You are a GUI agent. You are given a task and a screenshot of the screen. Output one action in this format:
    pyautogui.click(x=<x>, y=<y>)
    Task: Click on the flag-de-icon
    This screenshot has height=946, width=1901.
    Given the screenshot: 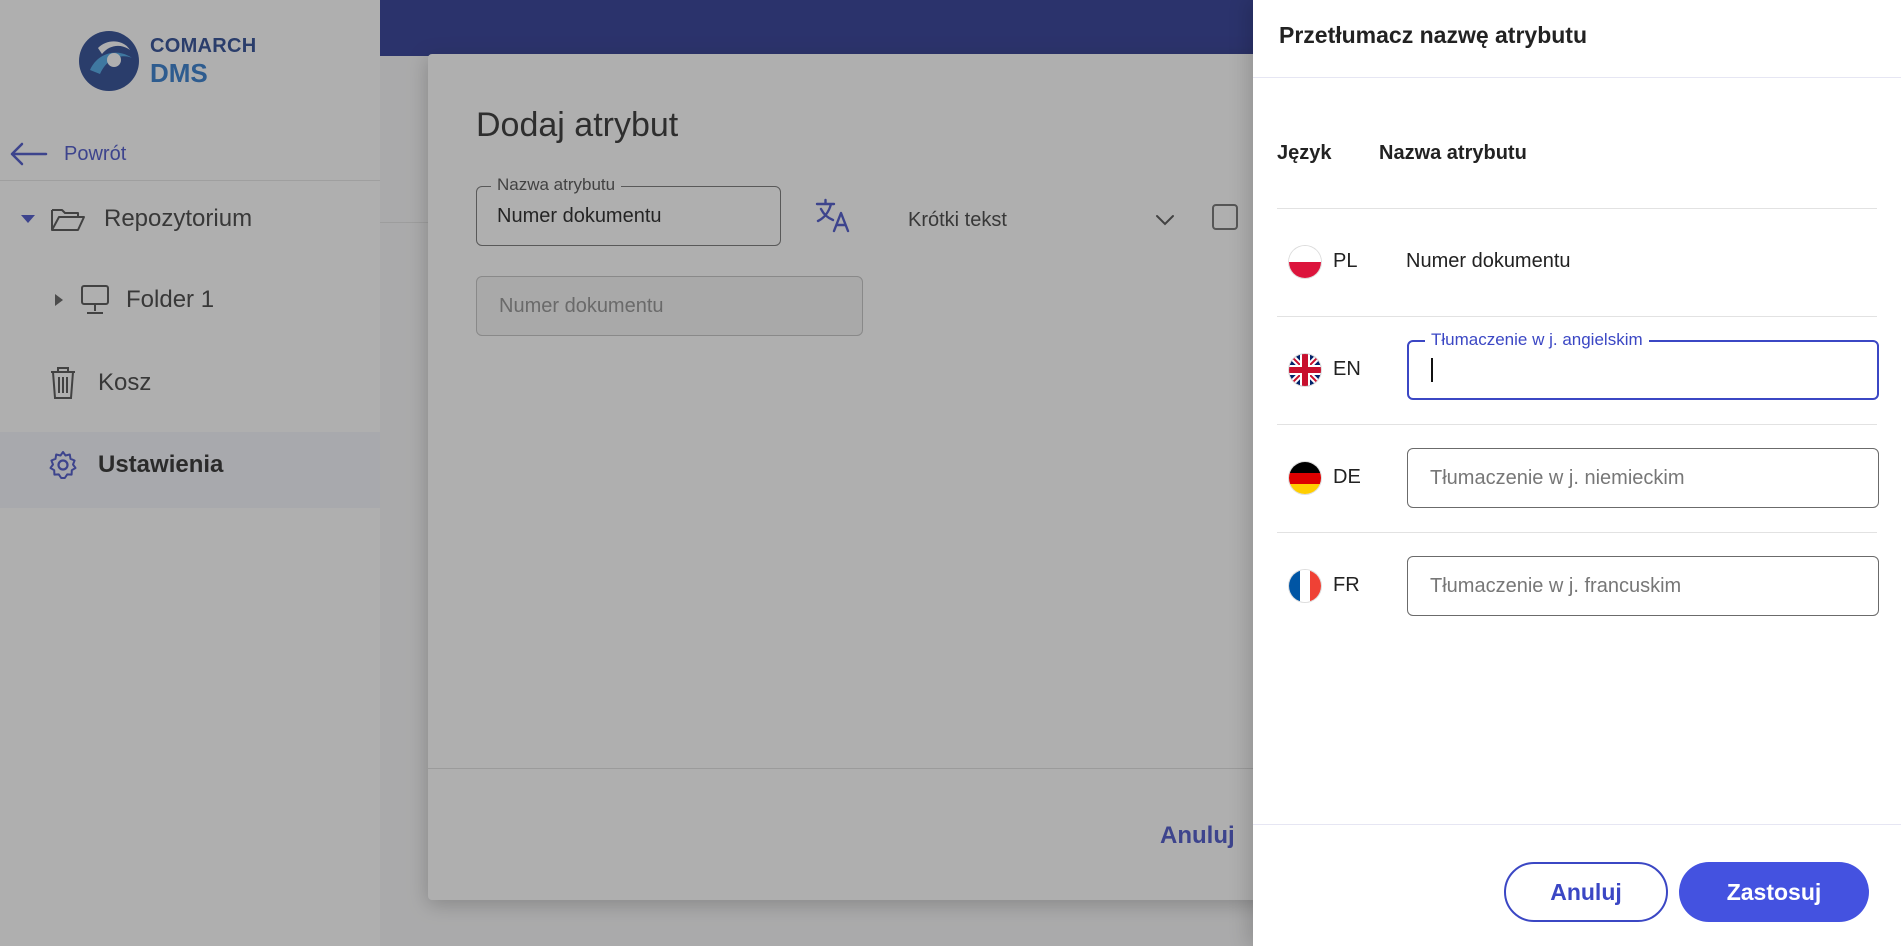 What is the action you would take?
    pyautogui.click(x=1305, y=478)
    